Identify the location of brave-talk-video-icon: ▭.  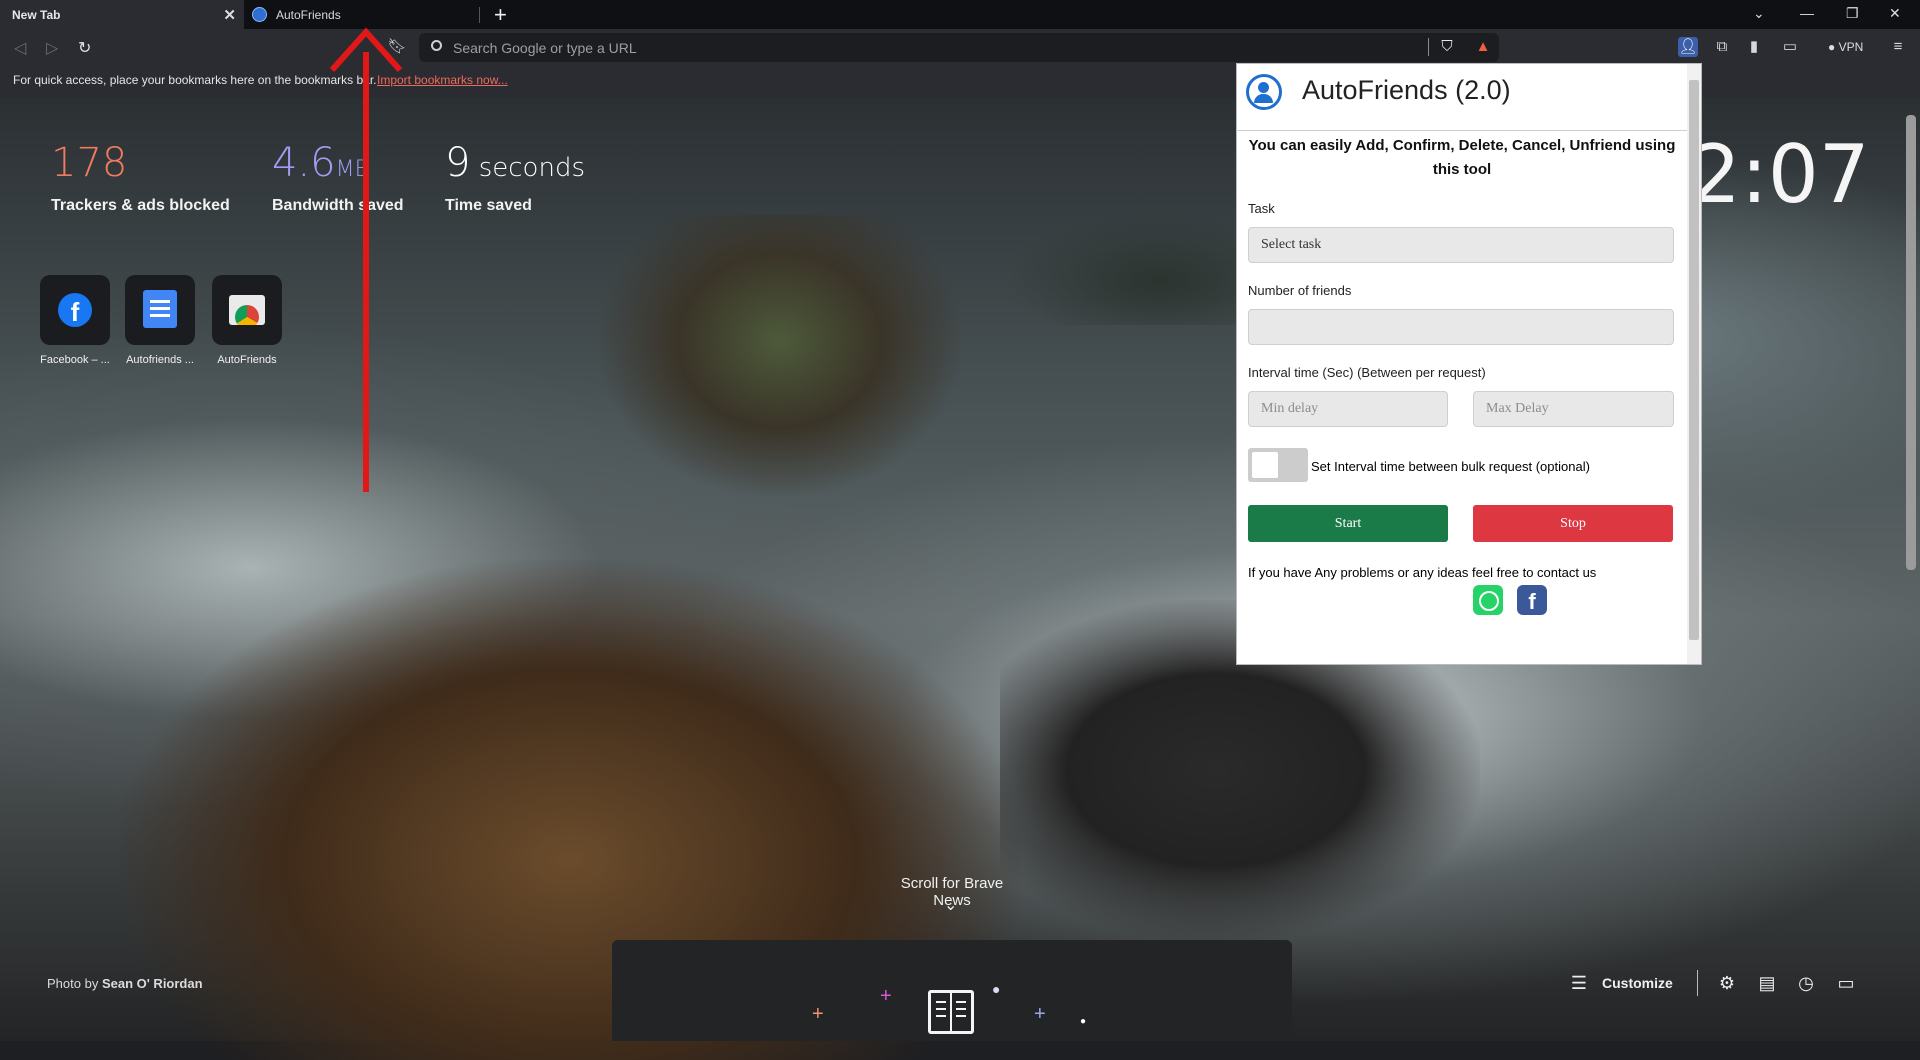
(1846, 983).